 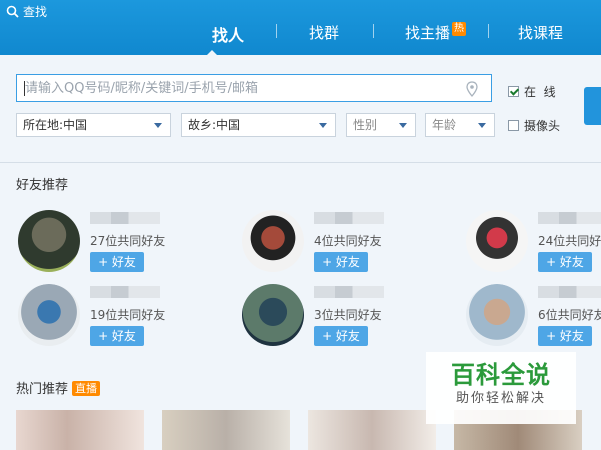 What do you see at coordinates (42, 389) in the screenshot?
I see `hot-section-label: 热门推荐` at bounding box center [42, 389].